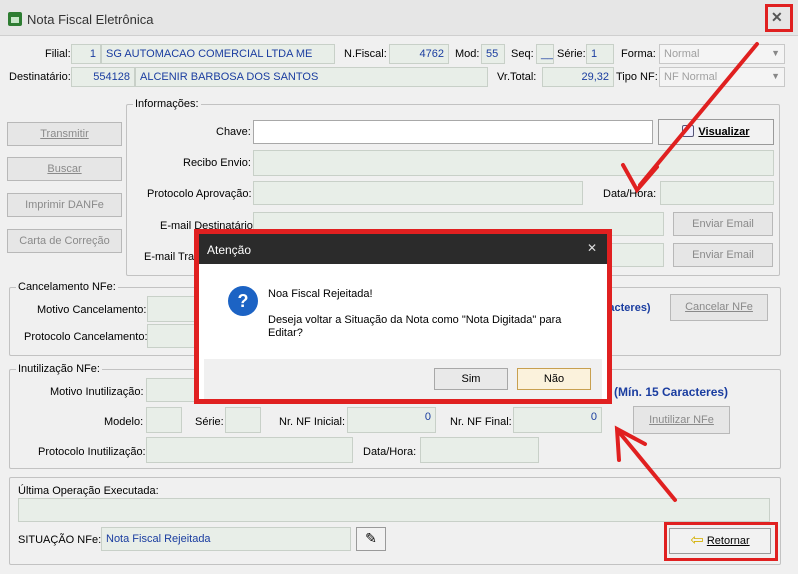 This screenshot has width=798, height=574. What do you see at coordinates (403, 379) in the screenshot?
I see `dialog-footer: Sim Não` at bounding box center [403, 379].